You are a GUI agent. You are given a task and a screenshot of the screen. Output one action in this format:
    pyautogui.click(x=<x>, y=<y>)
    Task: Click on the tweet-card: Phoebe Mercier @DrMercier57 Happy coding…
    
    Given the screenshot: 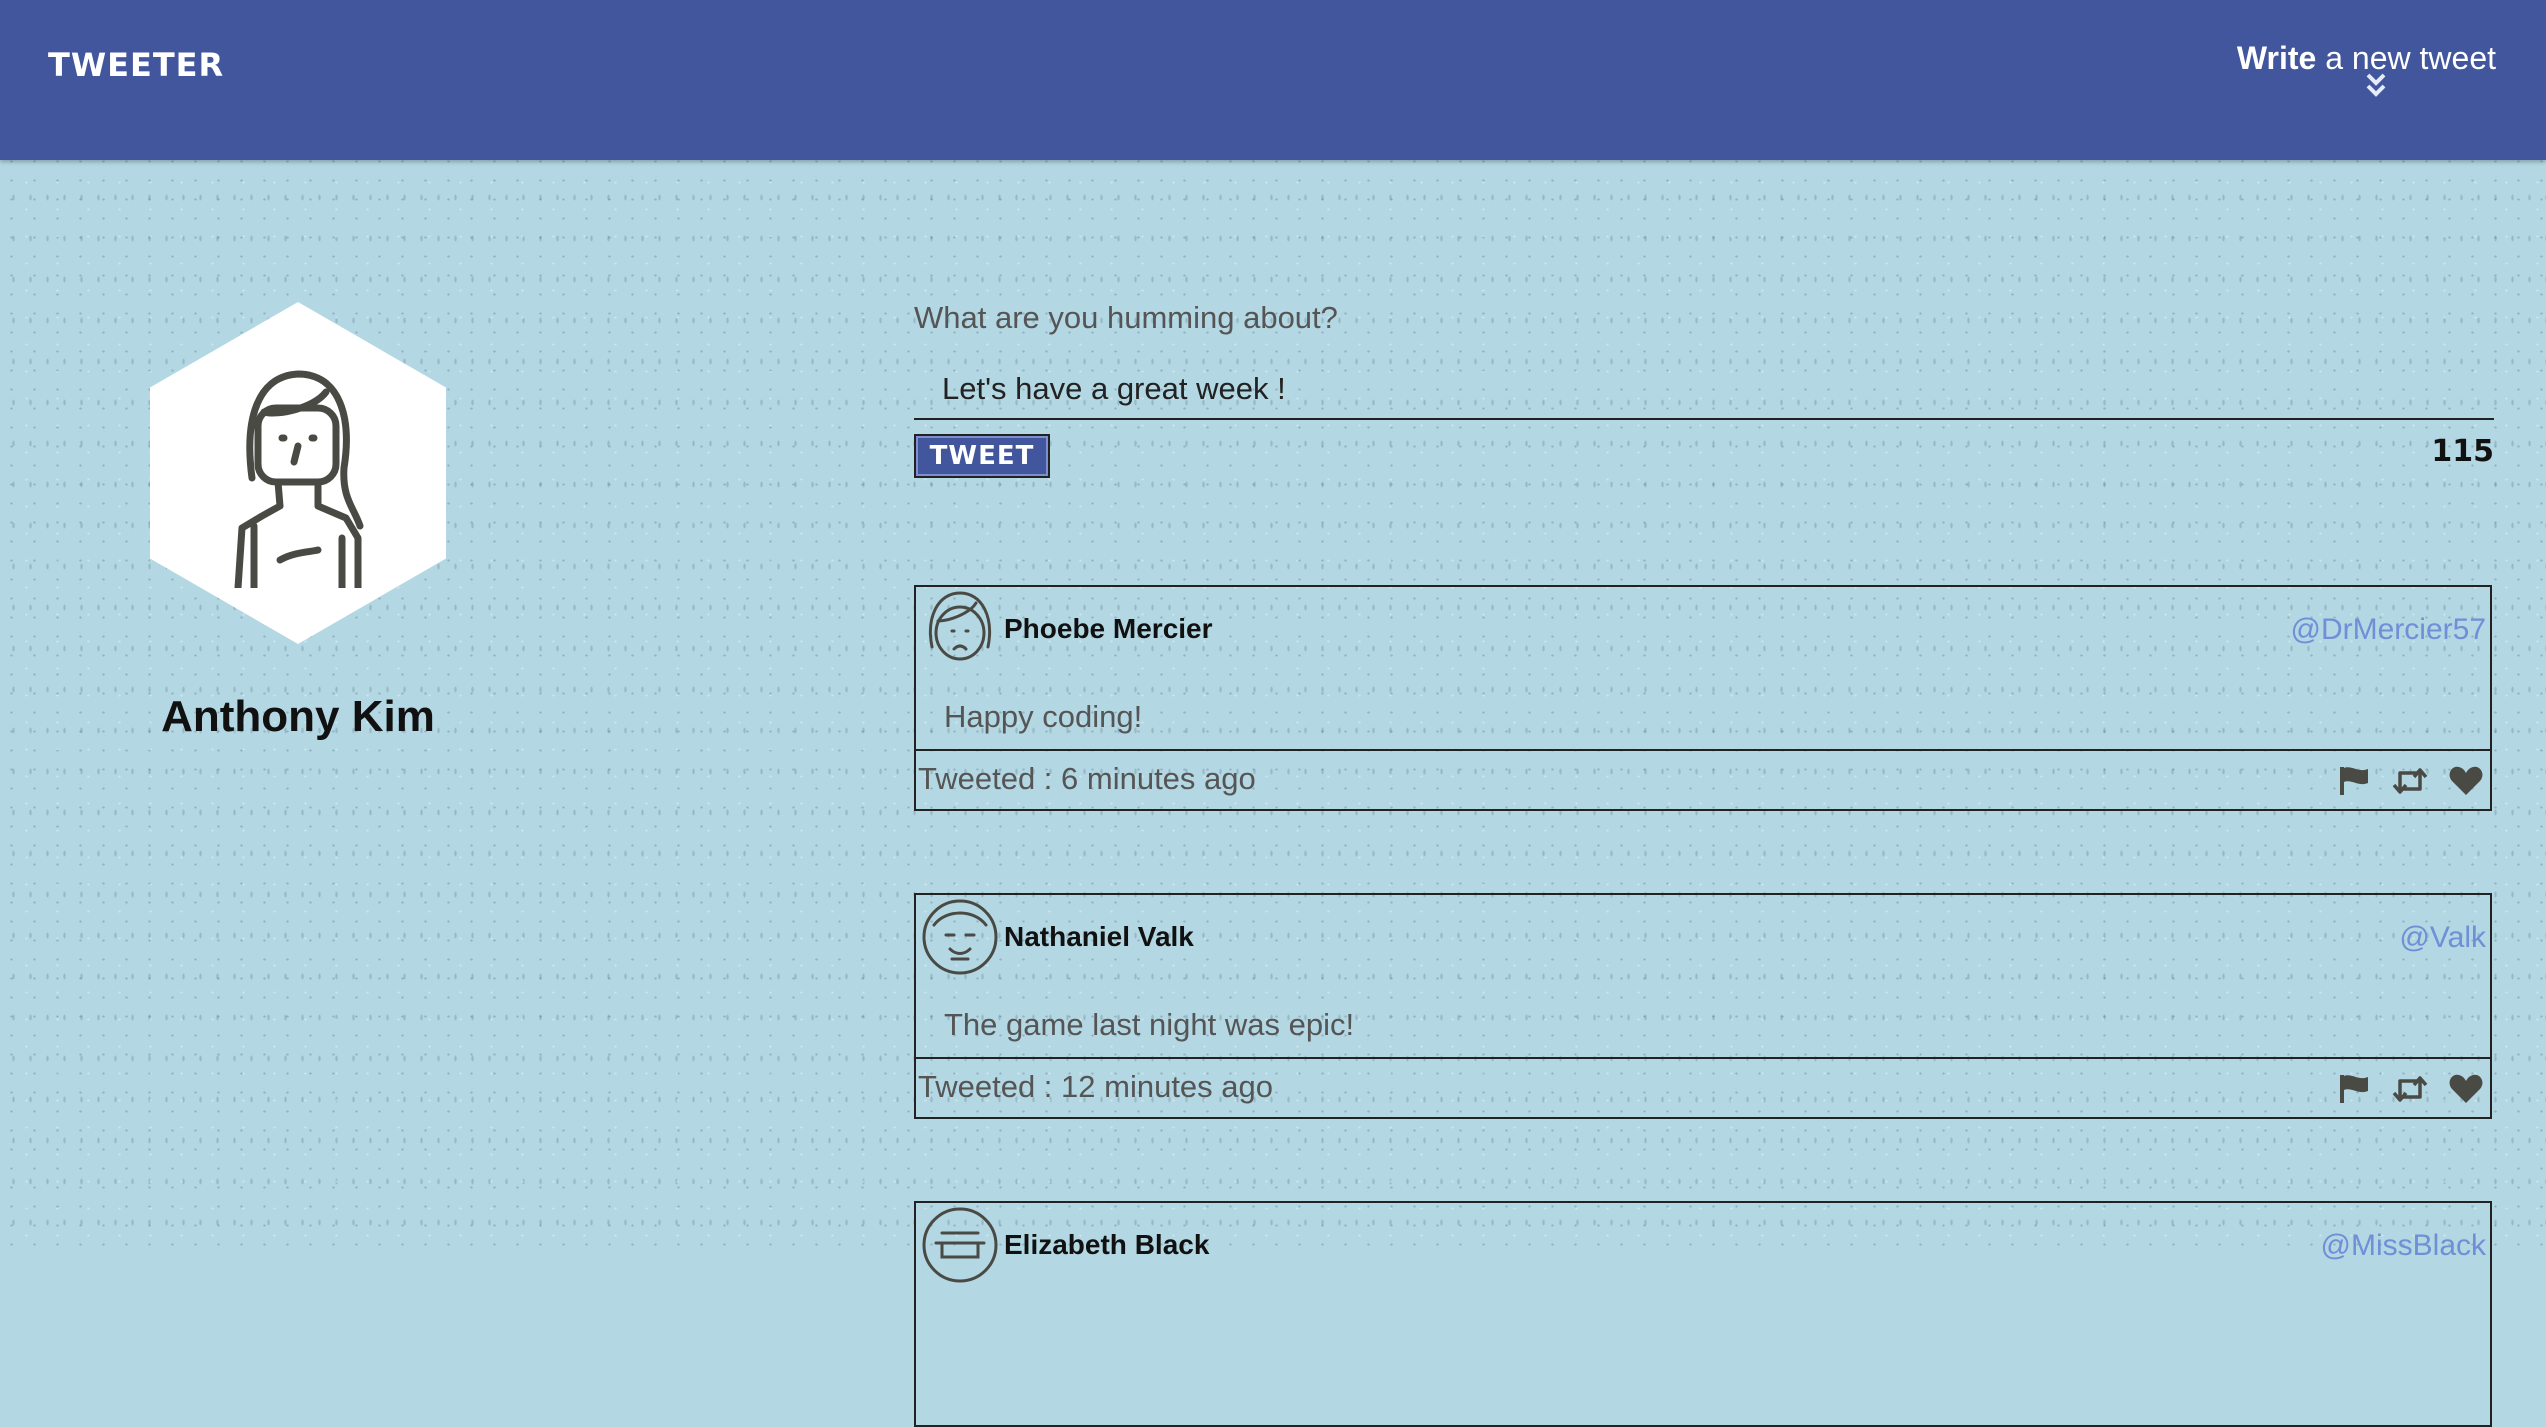 What is the action you would take?
    pyautogui.click(x=1703, y=698)
    